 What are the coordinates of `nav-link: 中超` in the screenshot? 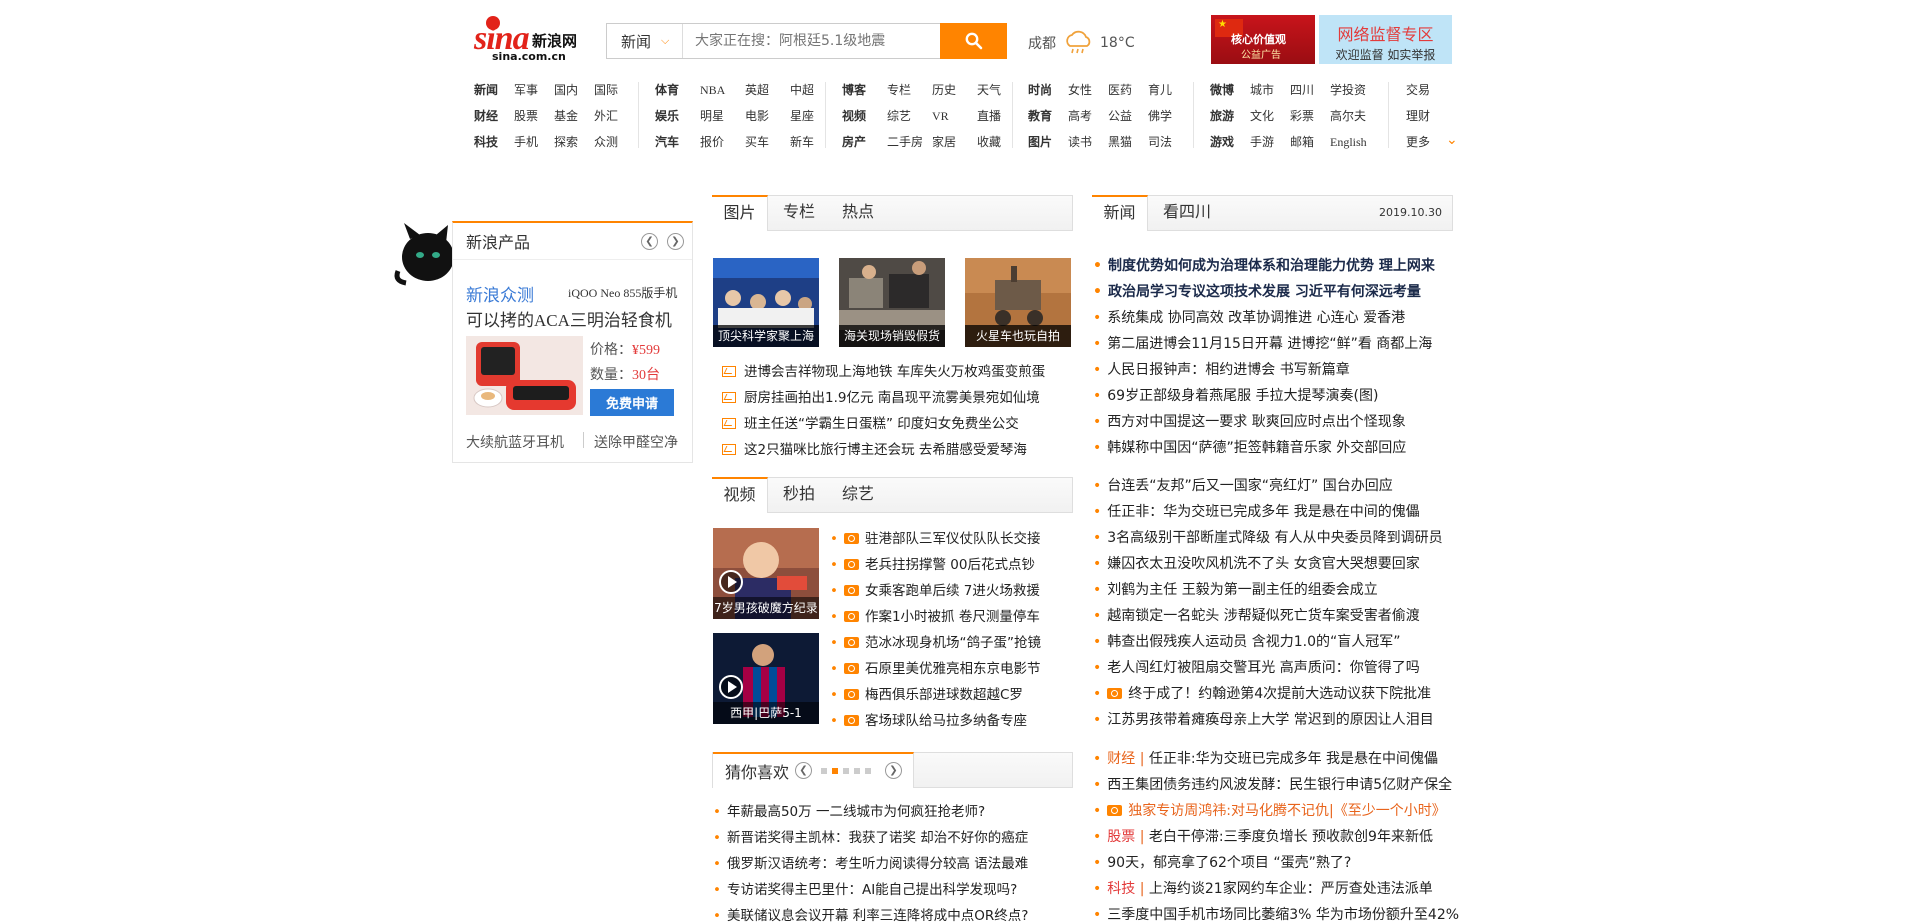 It's located at (812, 94).